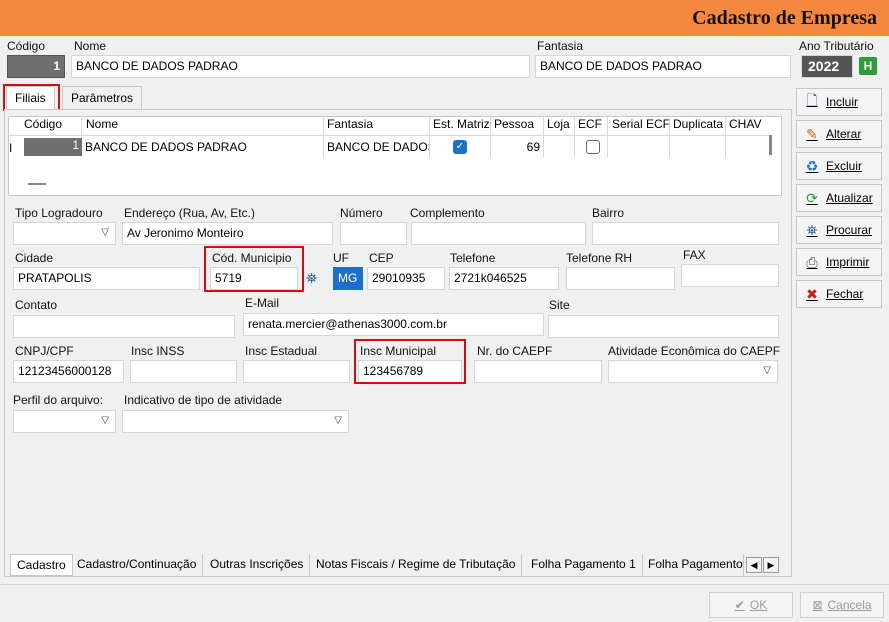 This screenshot has height=622, width=889. I want to click on ano-field: 2022, so click(827, 66).